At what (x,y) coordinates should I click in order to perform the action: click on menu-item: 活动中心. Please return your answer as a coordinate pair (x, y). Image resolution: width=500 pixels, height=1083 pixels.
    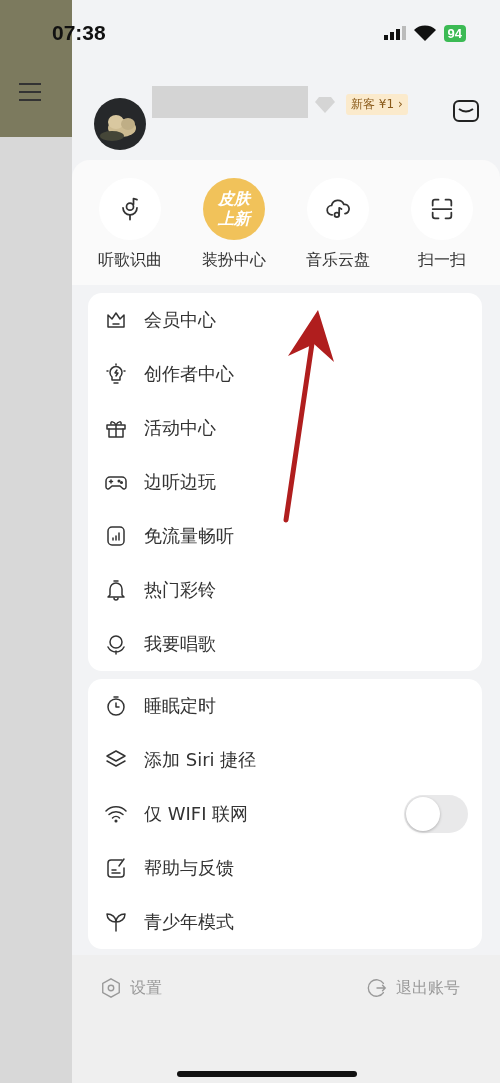
    Looking at the image, I should click on (180, 428).